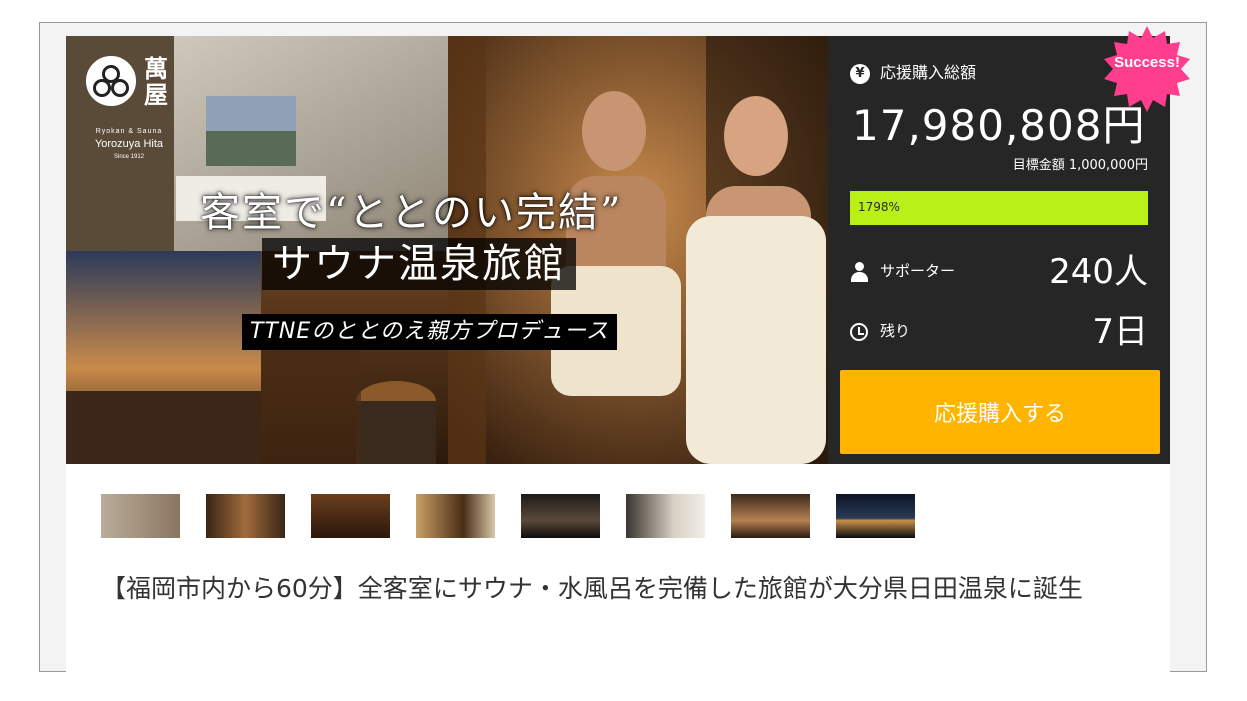 Image resolution: width=1247 pixels, height=701 pixels. Describe the element at coordinates (928, 72) in the screenshot. I see `total-label: 応援購入総額` at that location.